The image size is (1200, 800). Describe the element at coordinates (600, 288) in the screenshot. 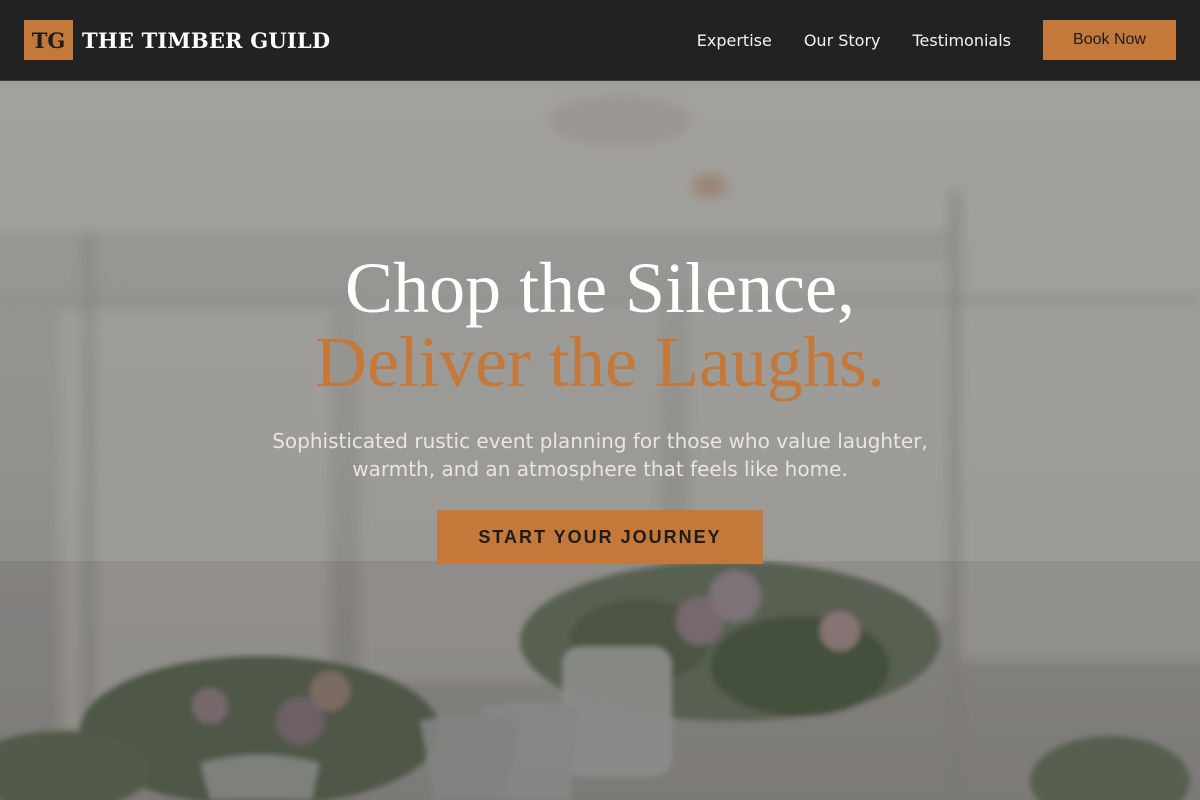

I see `headline-line-1: Chop the Silence,` at that location.